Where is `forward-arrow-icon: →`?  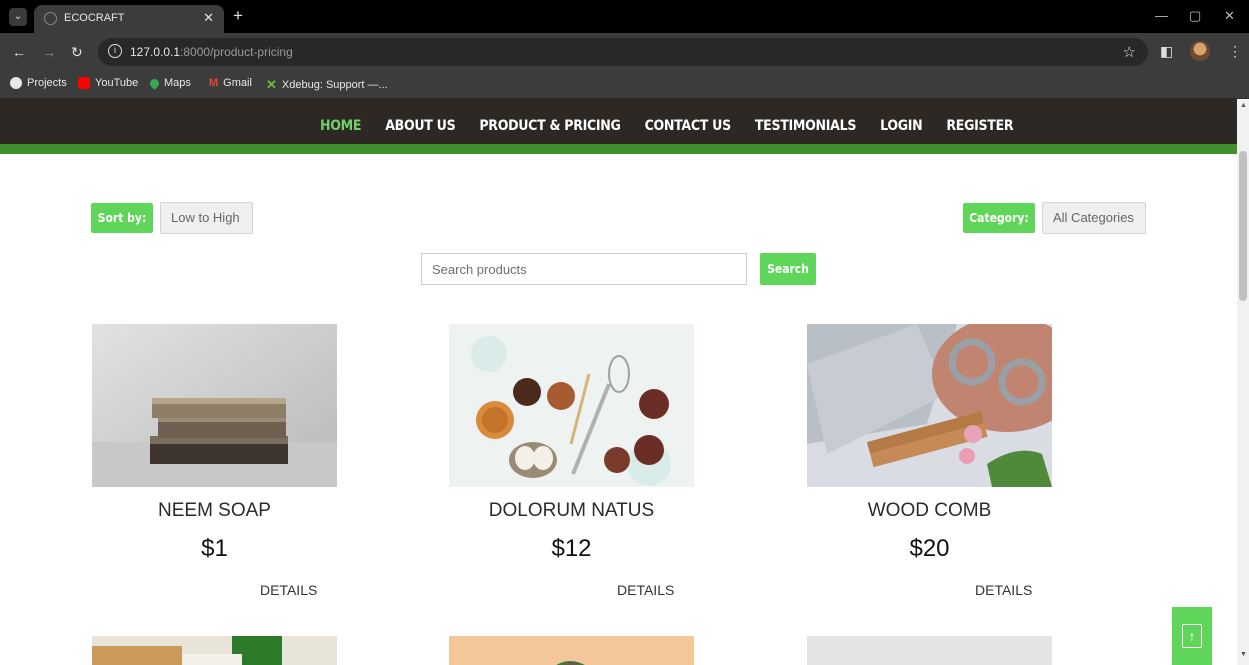 forward-arrow-icon: → is located at coordinates (49, 52).